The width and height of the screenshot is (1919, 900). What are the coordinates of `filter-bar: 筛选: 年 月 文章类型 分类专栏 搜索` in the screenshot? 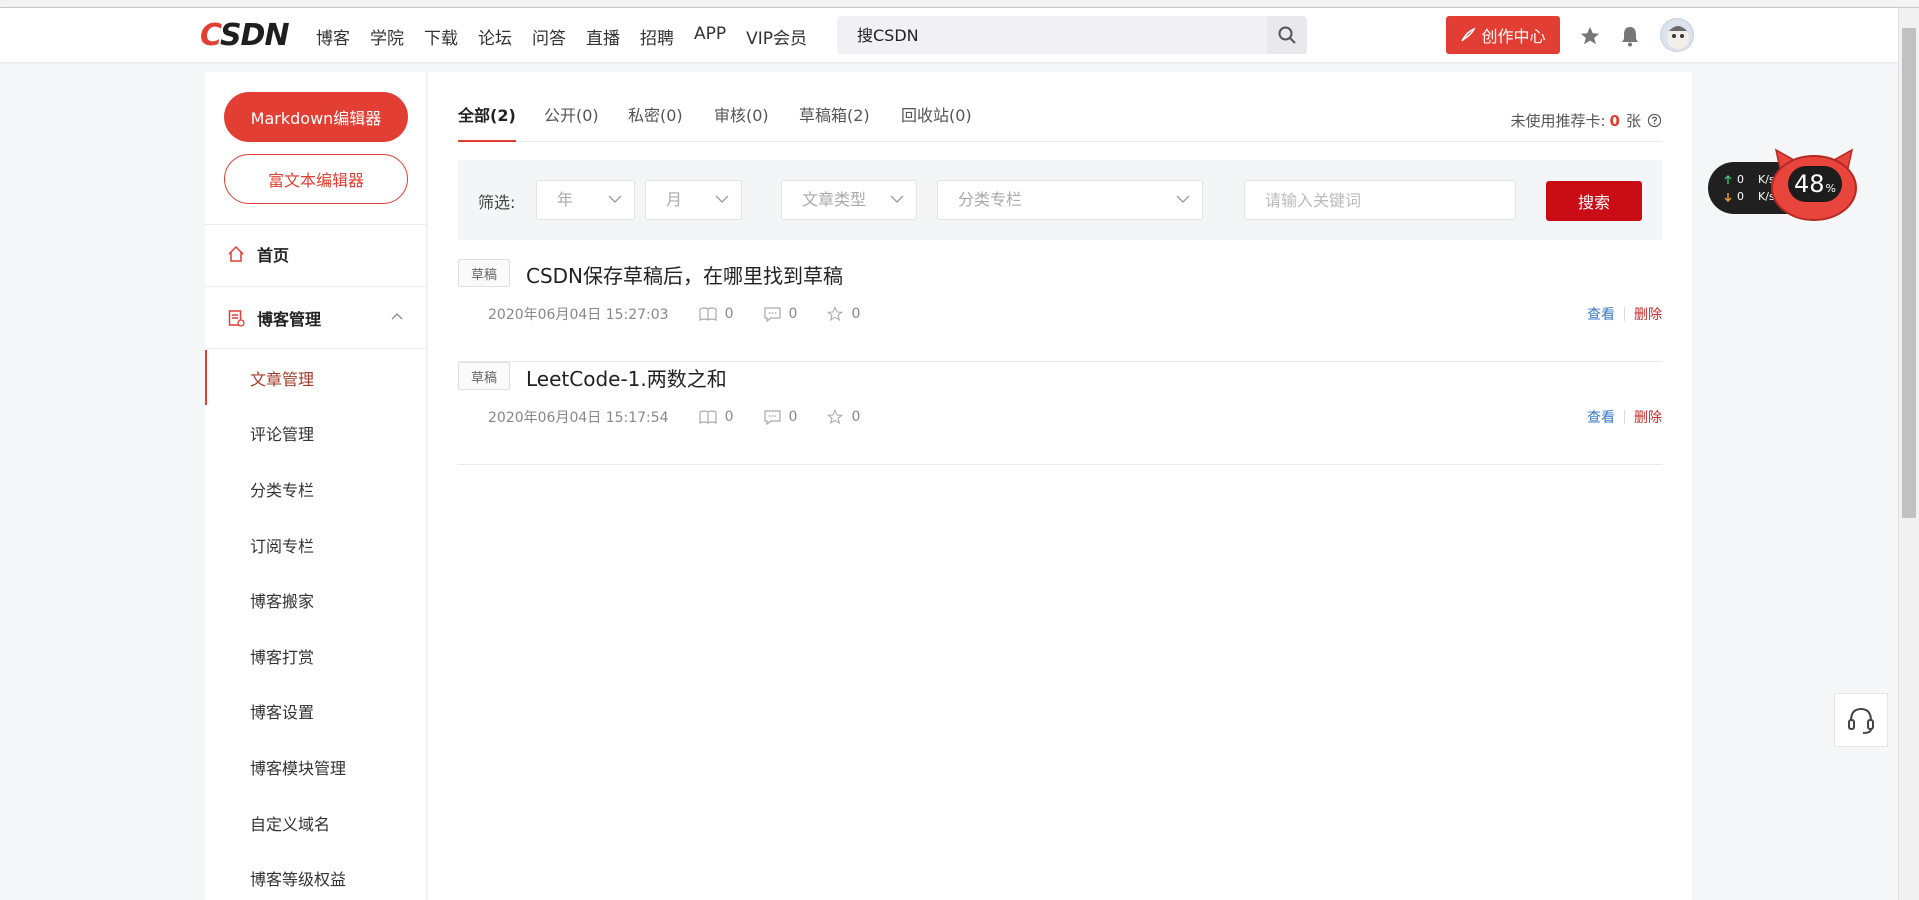 It's located at (1060, 200).